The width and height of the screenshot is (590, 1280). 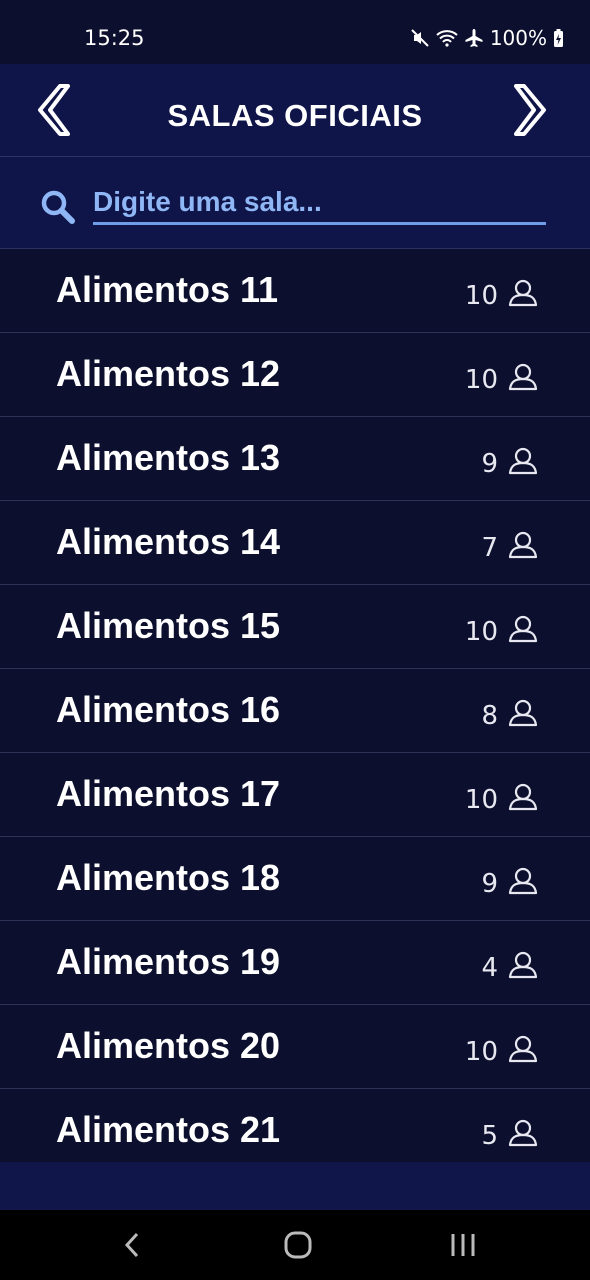 I want to click on back-icon, so click(x=131, y=1245).